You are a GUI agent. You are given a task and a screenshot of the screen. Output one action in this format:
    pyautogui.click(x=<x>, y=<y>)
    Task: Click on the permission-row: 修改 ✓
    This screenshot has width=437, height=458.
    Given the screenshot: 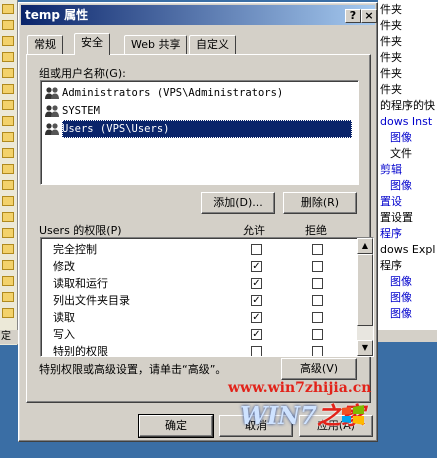 What is the action you would take?
    pyautogui.click(x=199, y=266)
    